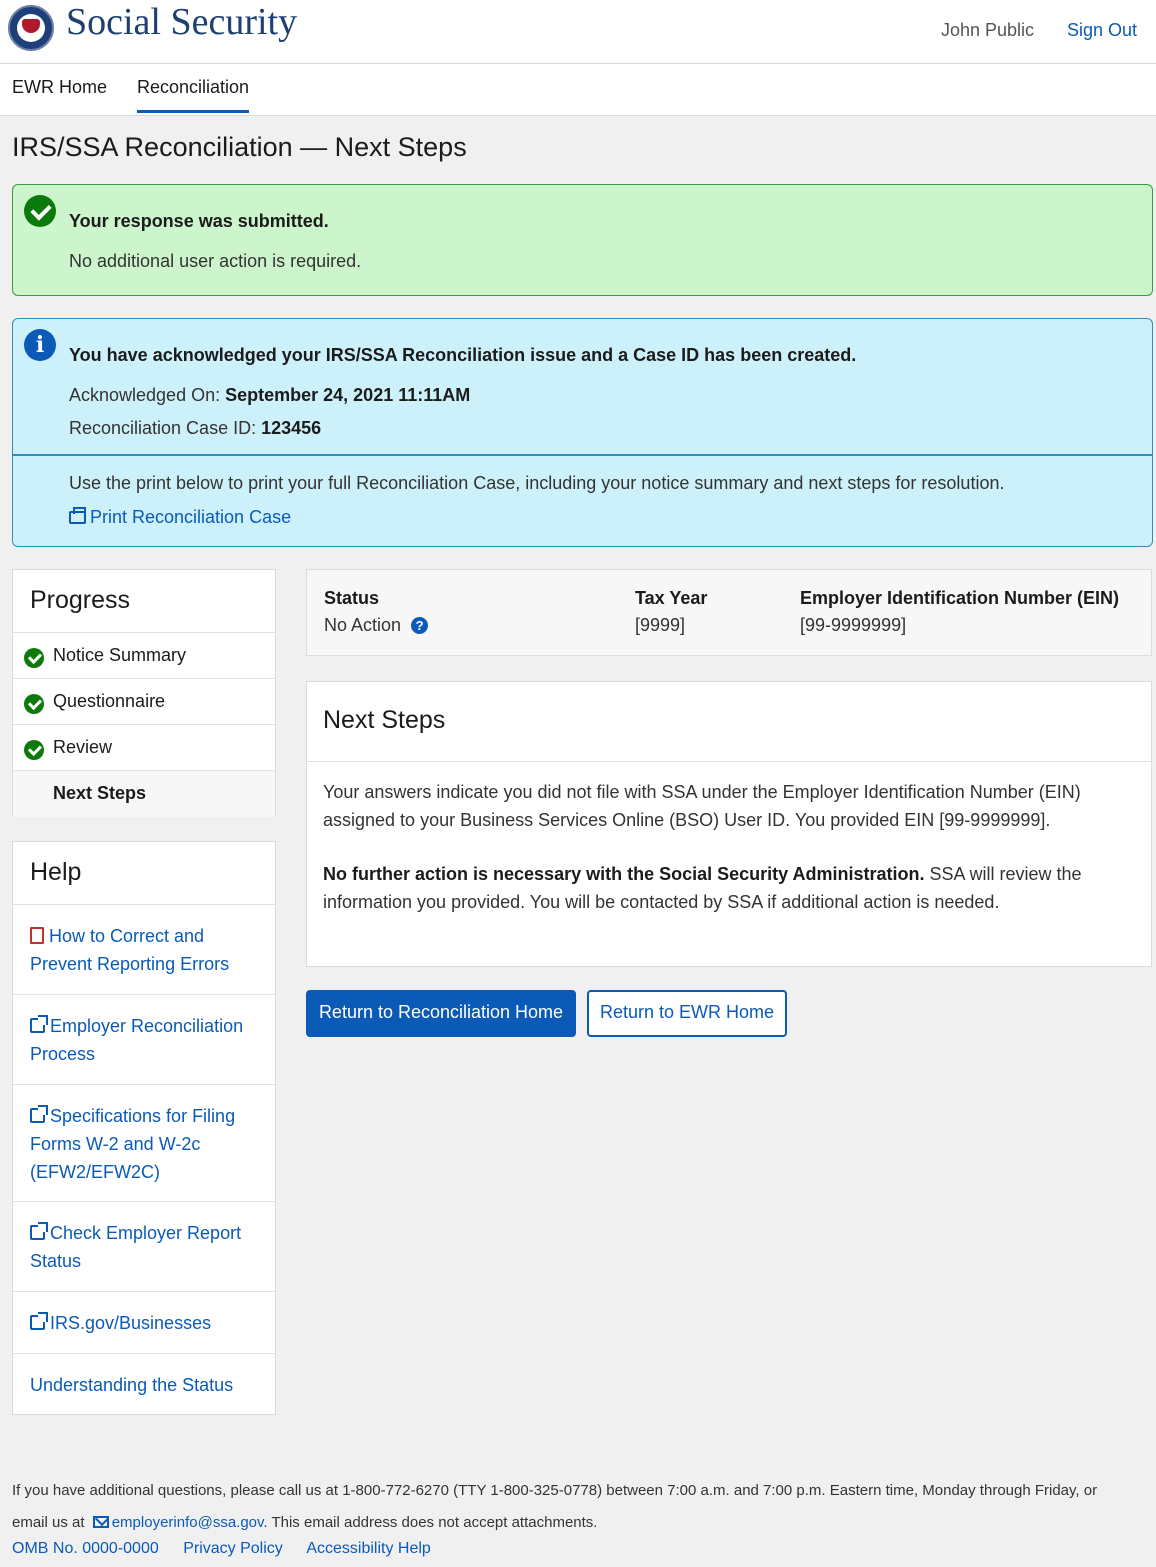  I want to click on progress-item-next-steps: Next Steps, so click(144, 794).